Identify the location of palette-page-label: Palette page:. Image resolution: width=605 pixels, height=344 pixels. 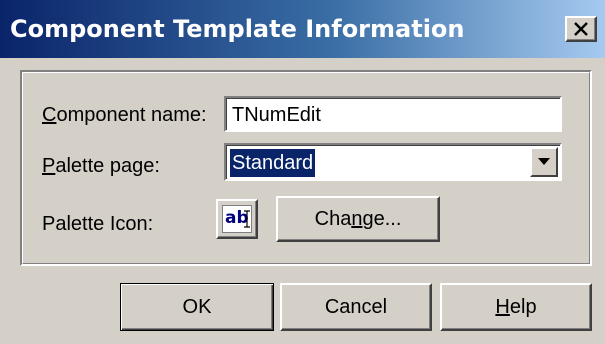
(101, 166).